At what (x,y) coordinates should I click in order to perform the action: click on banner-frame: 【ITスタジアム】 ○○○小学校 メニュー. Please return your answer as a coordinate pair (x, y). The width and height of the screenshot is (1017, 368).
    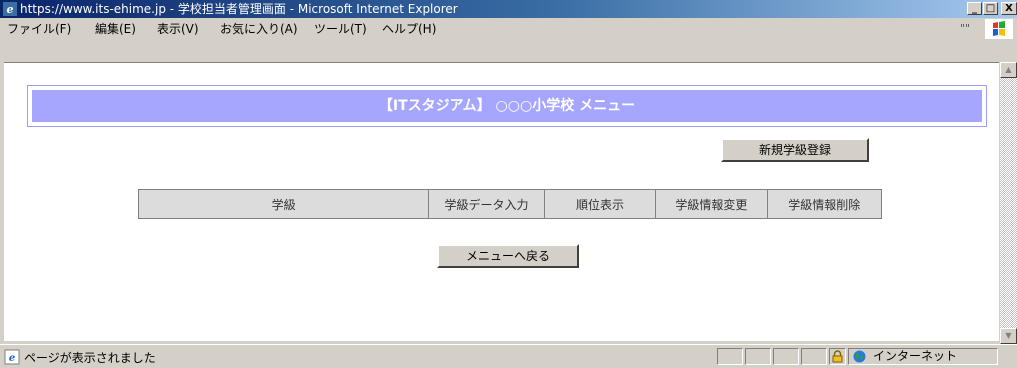
    Looking at the image, I should click on (507, 106).